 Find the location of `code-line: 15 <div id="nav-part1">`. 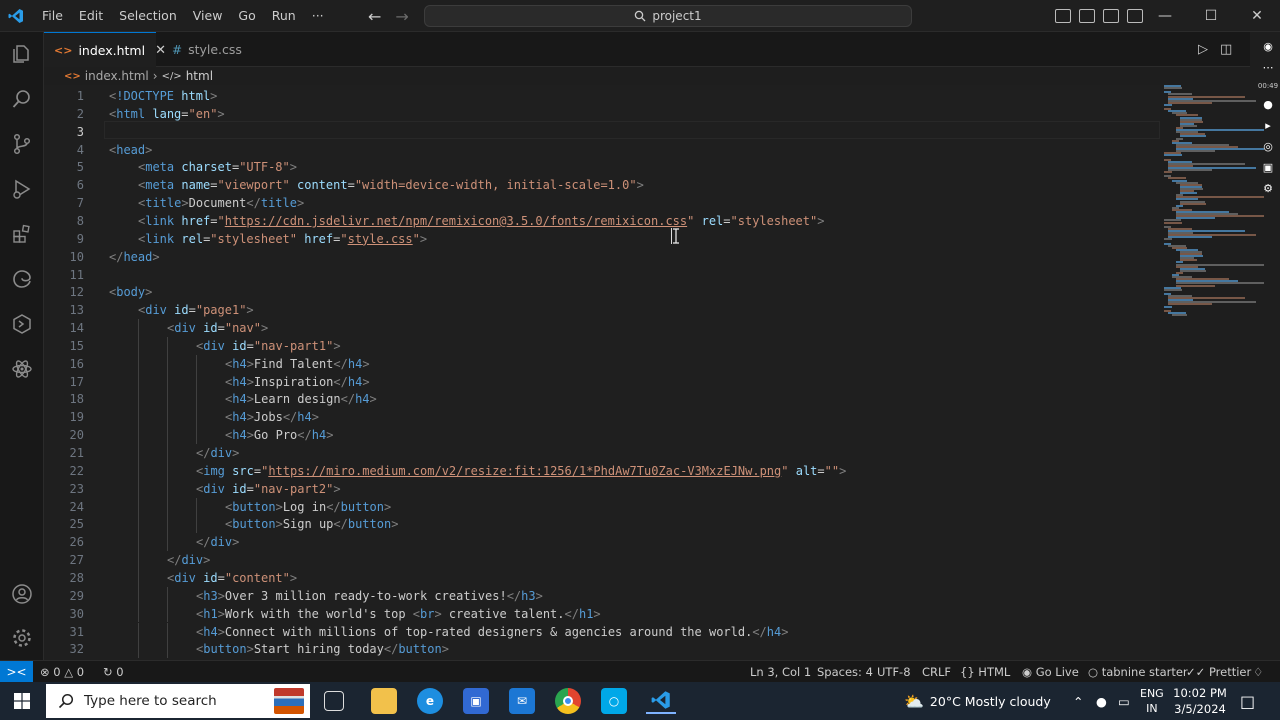

code-line: 15 <div id="nav-part1"> is located at coordinates (602, 346).